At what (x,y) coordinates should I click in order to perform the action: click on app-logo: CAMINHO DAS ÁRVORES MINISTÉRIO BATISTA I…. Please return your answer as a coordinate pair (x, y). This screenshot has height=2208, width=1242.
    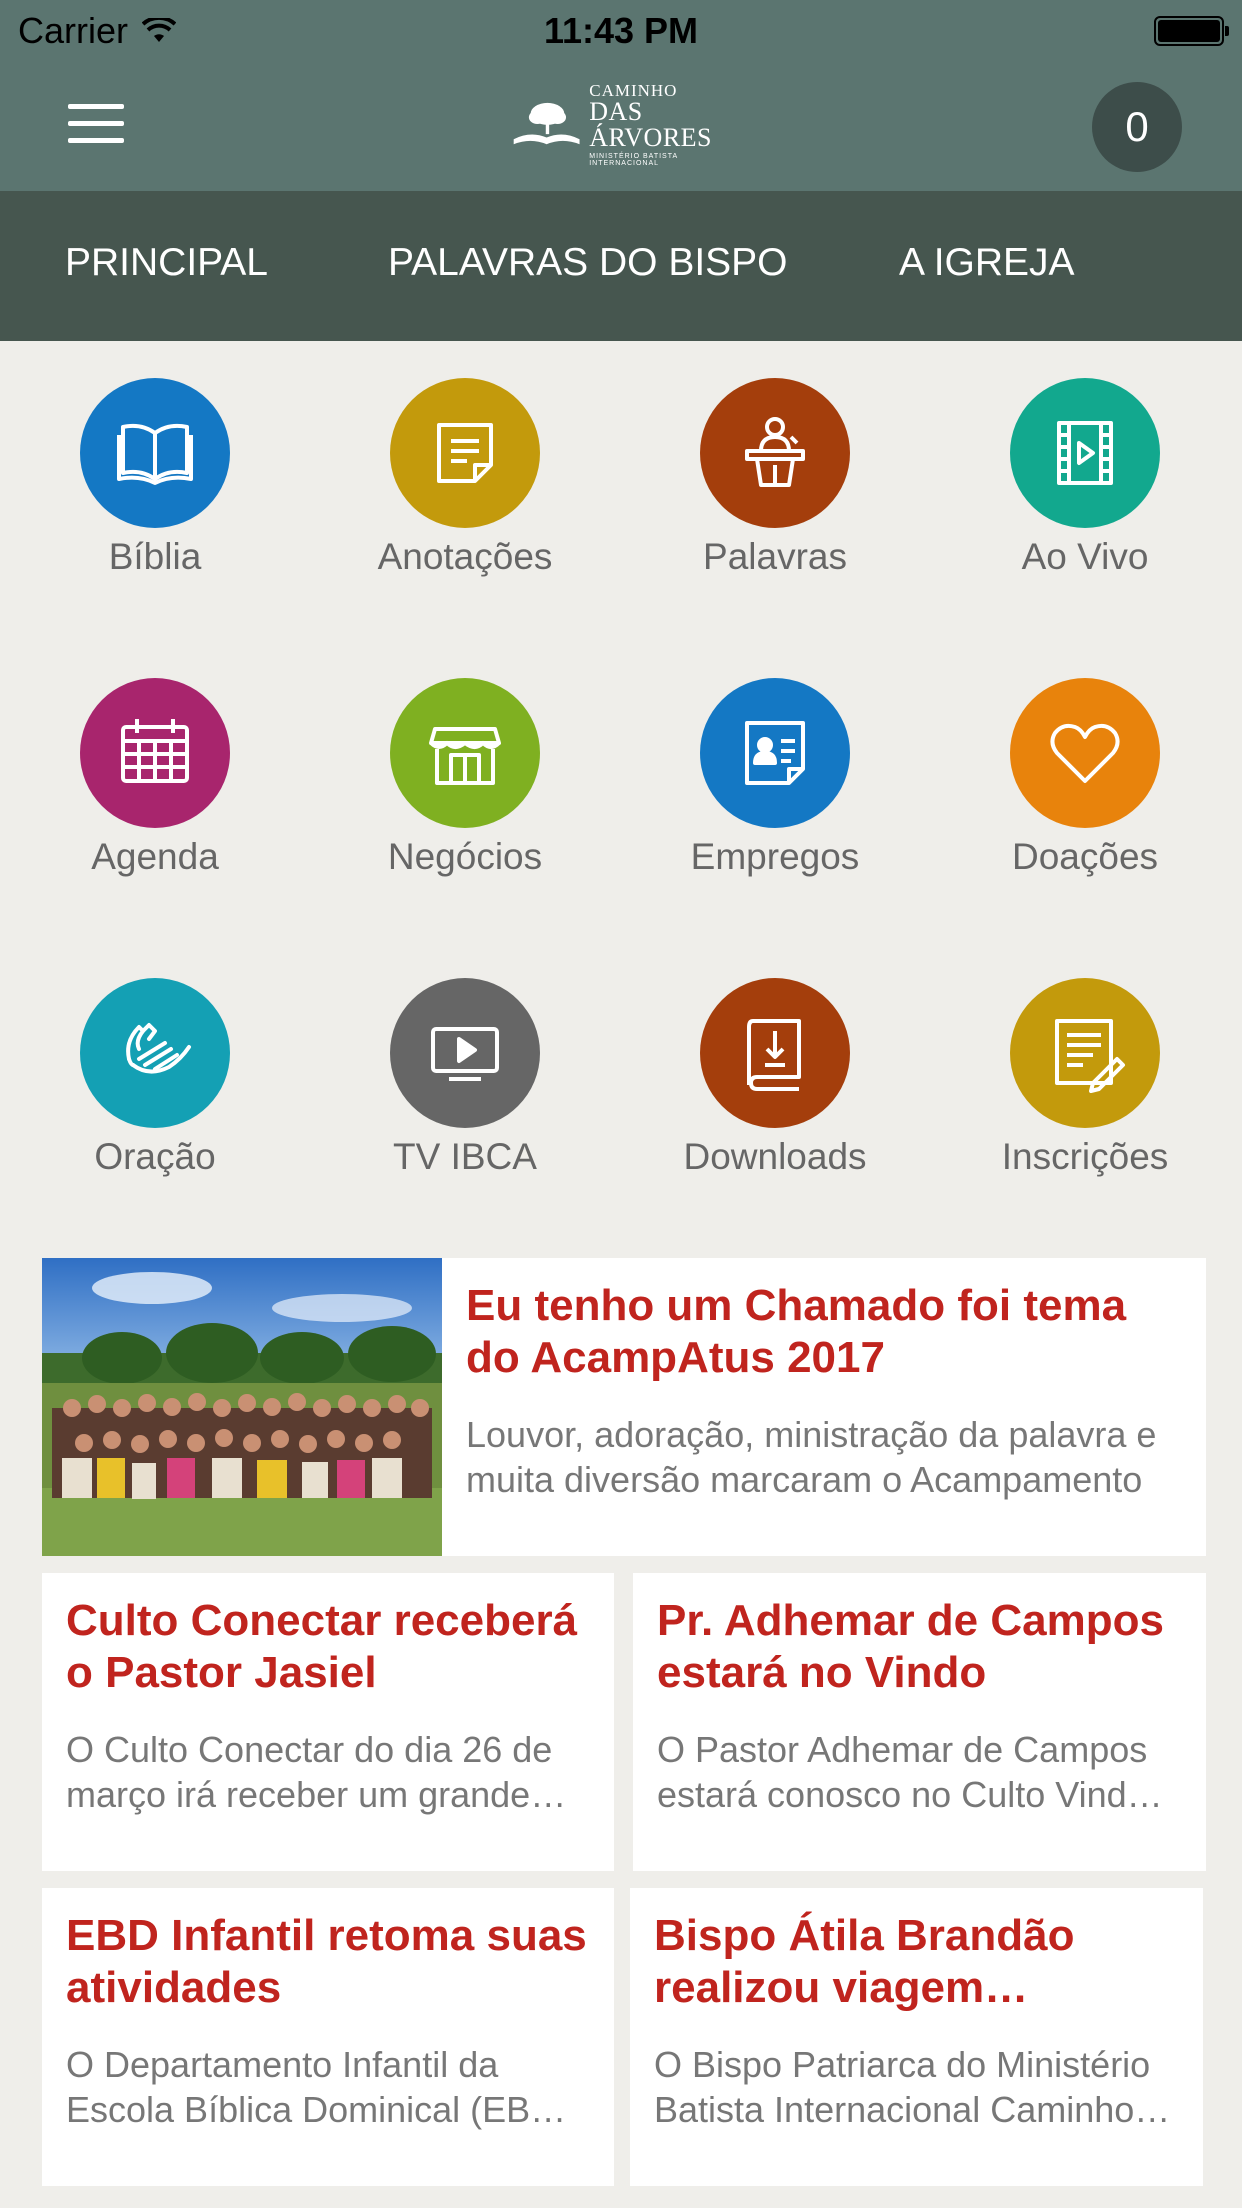
    Looking at the image, I should click on (628, 124).